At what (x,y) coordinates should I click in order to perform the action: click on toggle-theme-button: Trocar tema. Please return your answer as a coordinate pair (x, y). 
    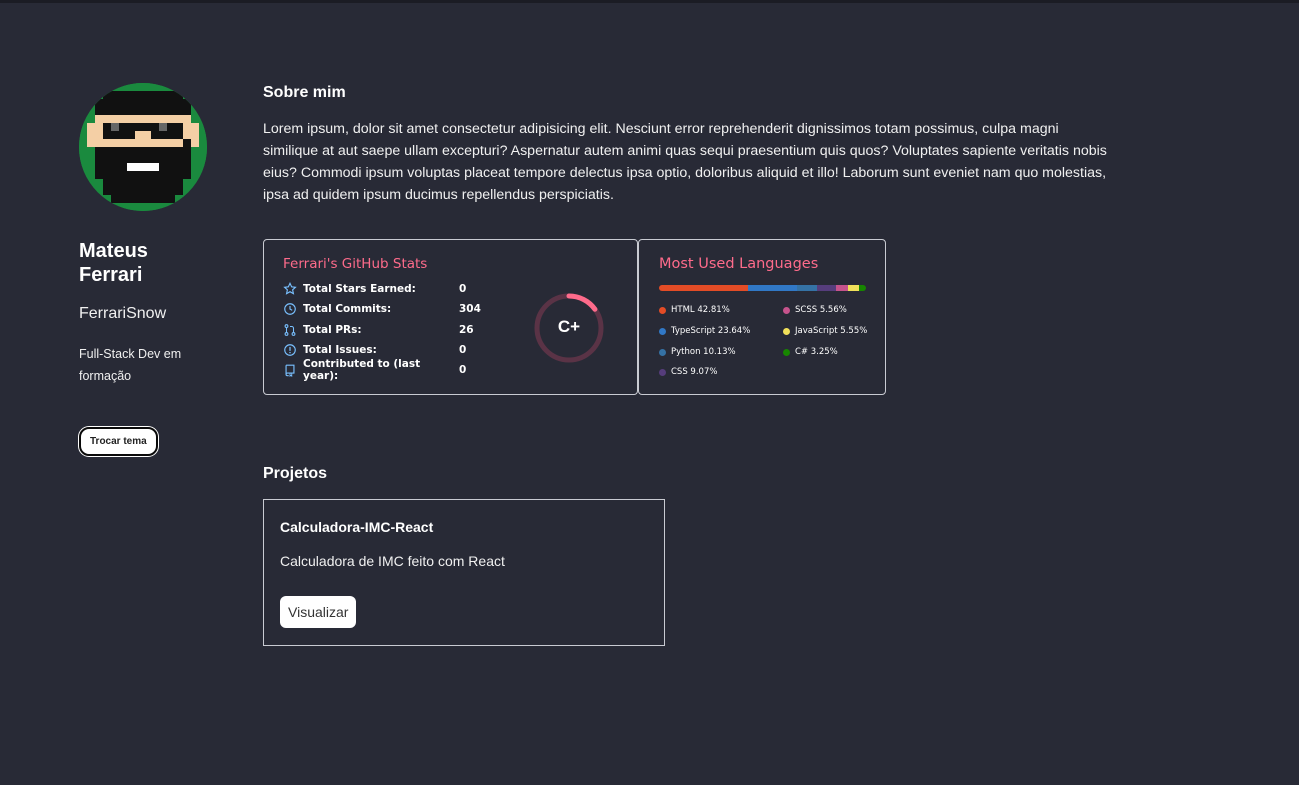
    Looking at the image, I should click on (118, 441).